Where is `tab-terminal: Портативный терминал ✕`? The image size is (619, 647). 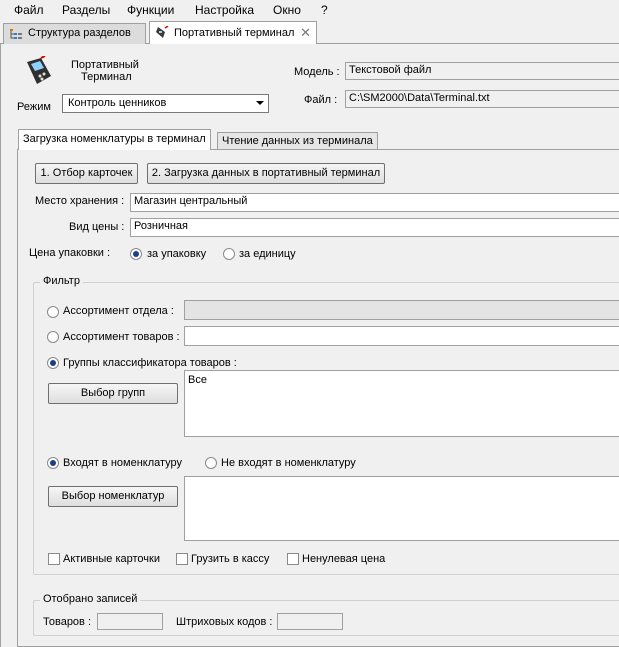
tab-terminal: Портативный терминал ✕ is located at coordinates (233, 32).